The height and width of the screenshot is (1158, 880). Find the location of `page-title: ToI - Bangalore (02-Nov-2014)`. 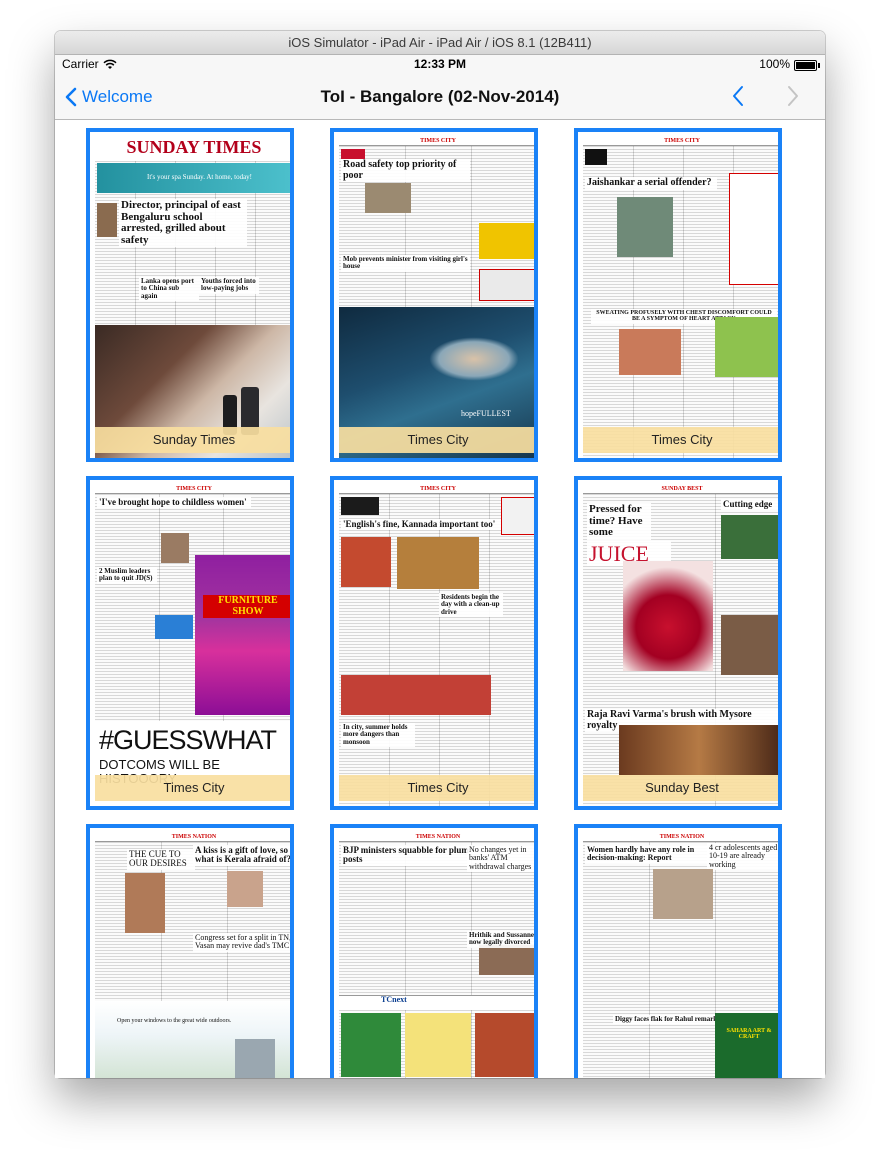

page-title: ToI - Bangalore (02-Nov-2014) is located at coordinates (440, 96).